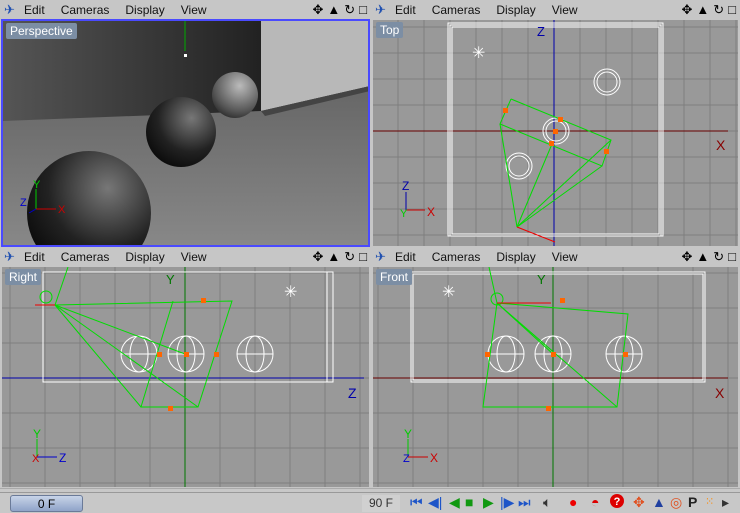 The image size is (740, 513). What do you see at coordinates (507, 502) in the screenshot?
I see `next-key-icon: |▶` at bounding box center [507, 502].